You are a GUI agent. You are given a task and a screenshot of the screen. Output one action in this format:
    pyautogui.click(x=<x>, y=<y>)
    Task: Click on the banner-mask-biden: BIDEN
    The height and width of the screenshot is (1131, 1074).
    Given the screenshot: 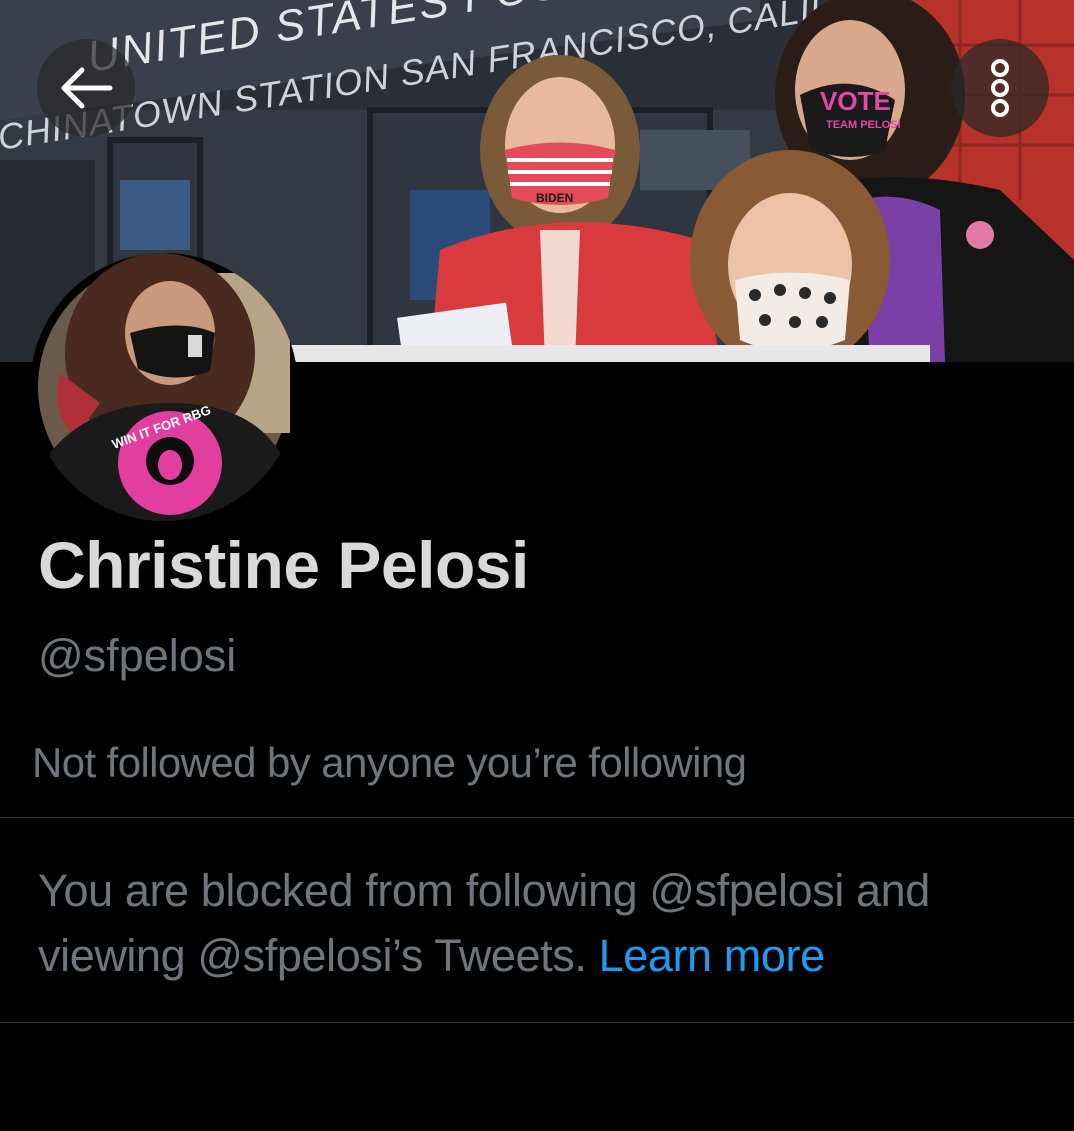 What is the action you would take?
    pyautogui.click(x=554, y=198)
    